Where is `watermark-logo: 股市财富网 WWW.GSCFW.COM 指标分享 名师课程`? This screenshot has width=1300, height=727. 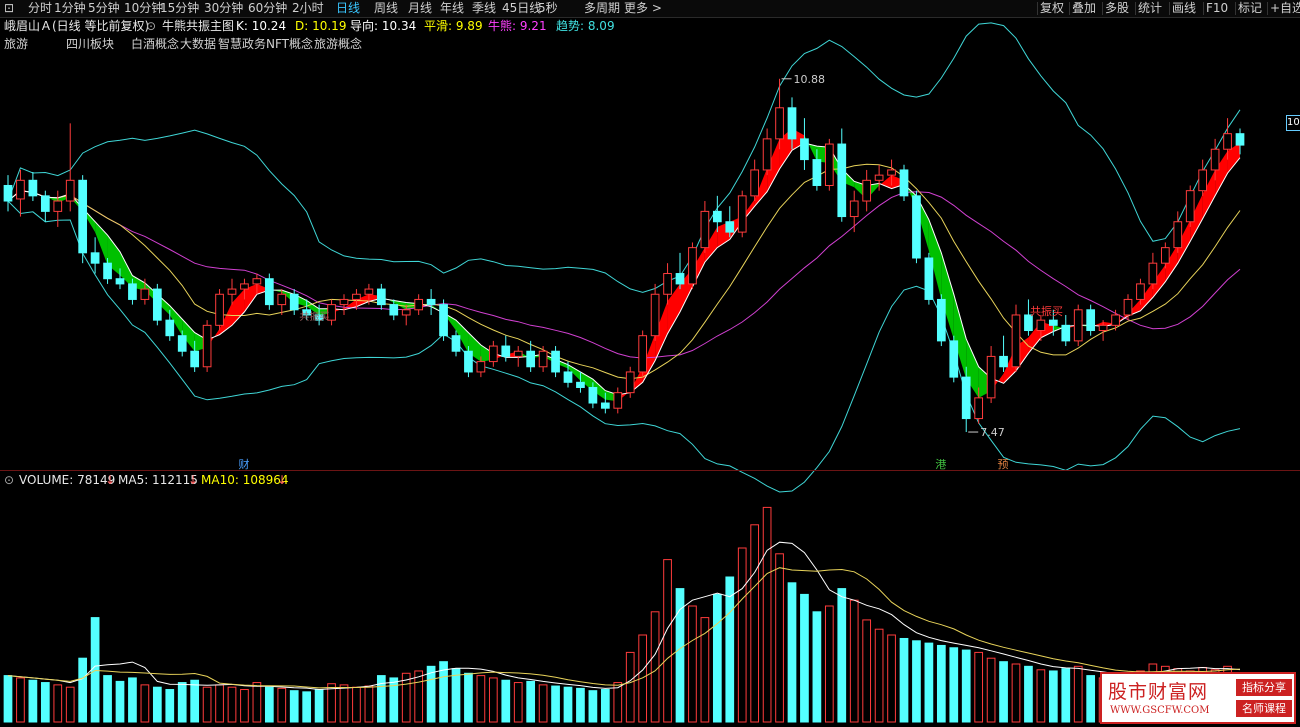
watermark-logo: 股市财富网 WWW.GSCFW.COM 指标分享 名师课程 is located at coordinates (1198, 698).